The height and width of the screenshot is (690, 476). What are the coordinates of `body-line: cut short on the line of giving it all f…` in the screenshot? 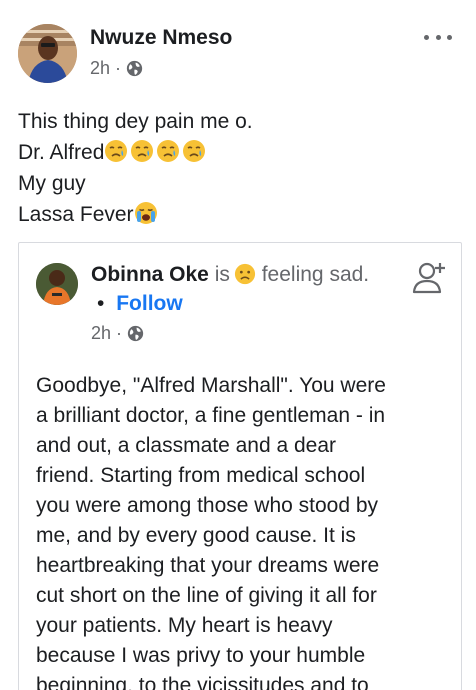 It's located at (206, 595).